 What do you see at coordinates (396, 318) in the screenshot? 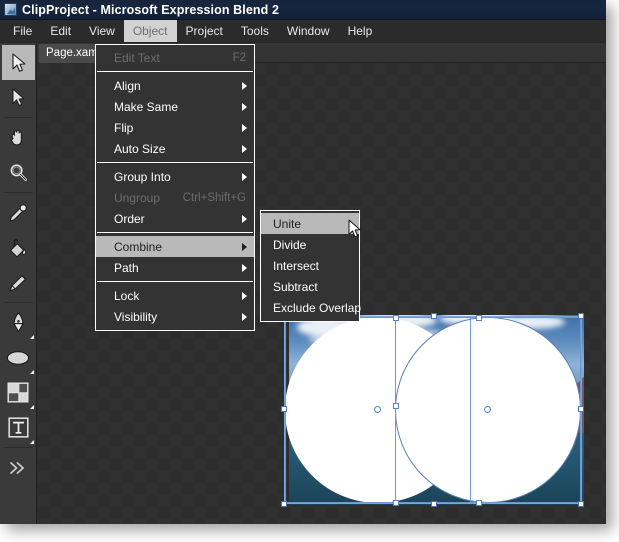
I see `resize-handle-left-top` at bounding box center [396, 318].